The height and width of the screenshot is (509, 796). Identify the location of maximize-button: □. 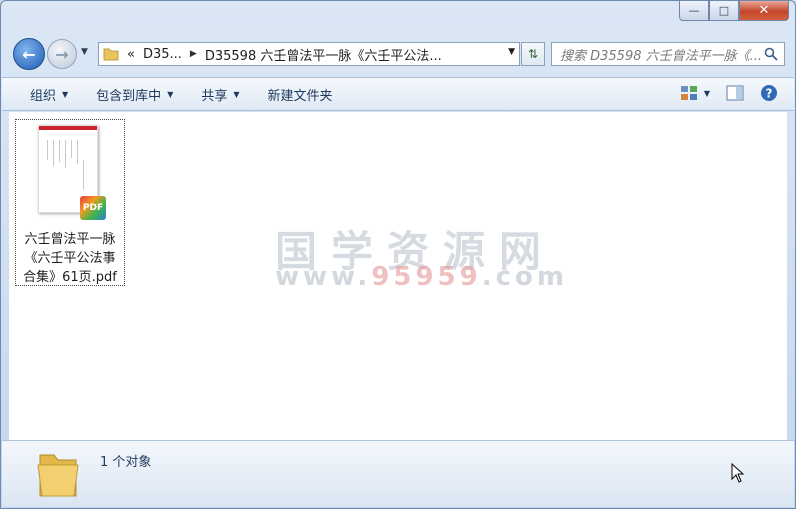
(724, 11).